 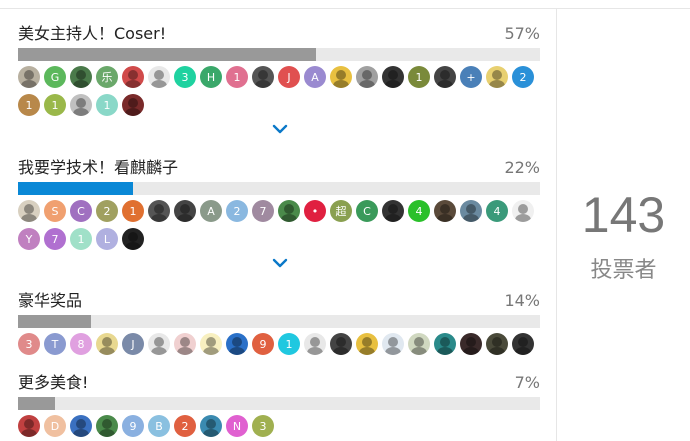 What do you see at coordinates (107, 239) in the screenshot?
I see `voter-avatar: L` at bounding box center [107, 239].